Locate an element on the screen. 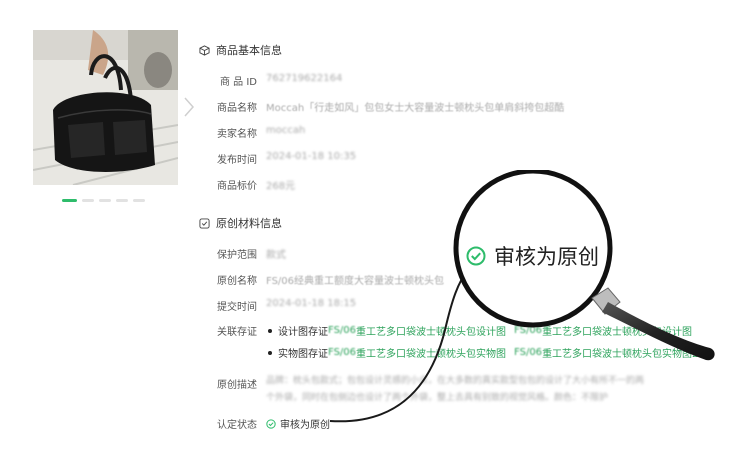 This screenshot has width=750, height=461. magnifier-icon is located at coordinates (584, 265).